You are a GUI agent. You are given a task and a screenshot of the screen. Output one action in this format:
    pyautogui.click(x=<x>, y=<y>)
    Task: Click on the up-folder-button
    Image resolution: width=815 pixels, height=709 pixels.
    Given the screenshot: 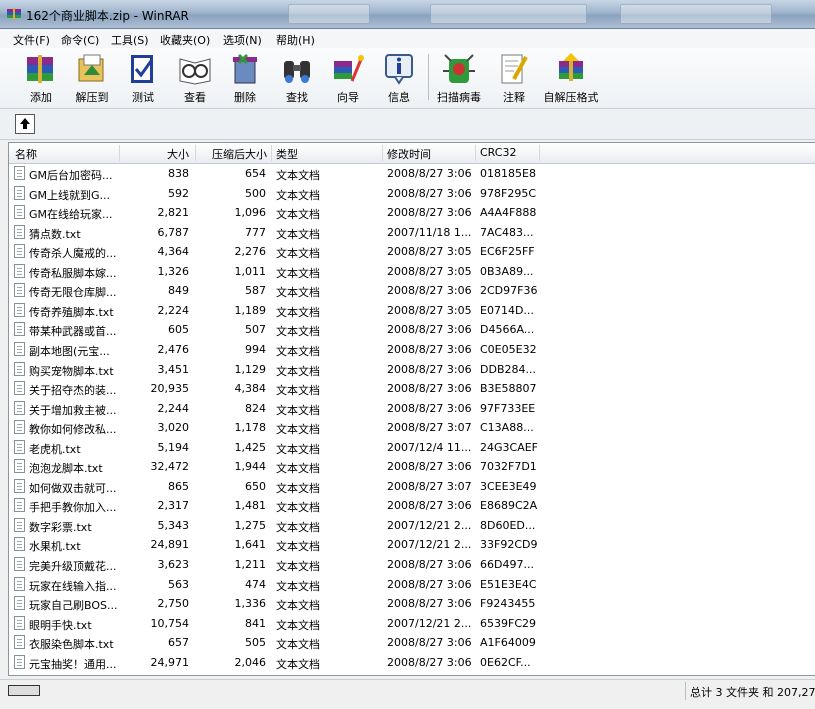 What is the action you would take?
    pyautogui.click(x=25, y=124)
    